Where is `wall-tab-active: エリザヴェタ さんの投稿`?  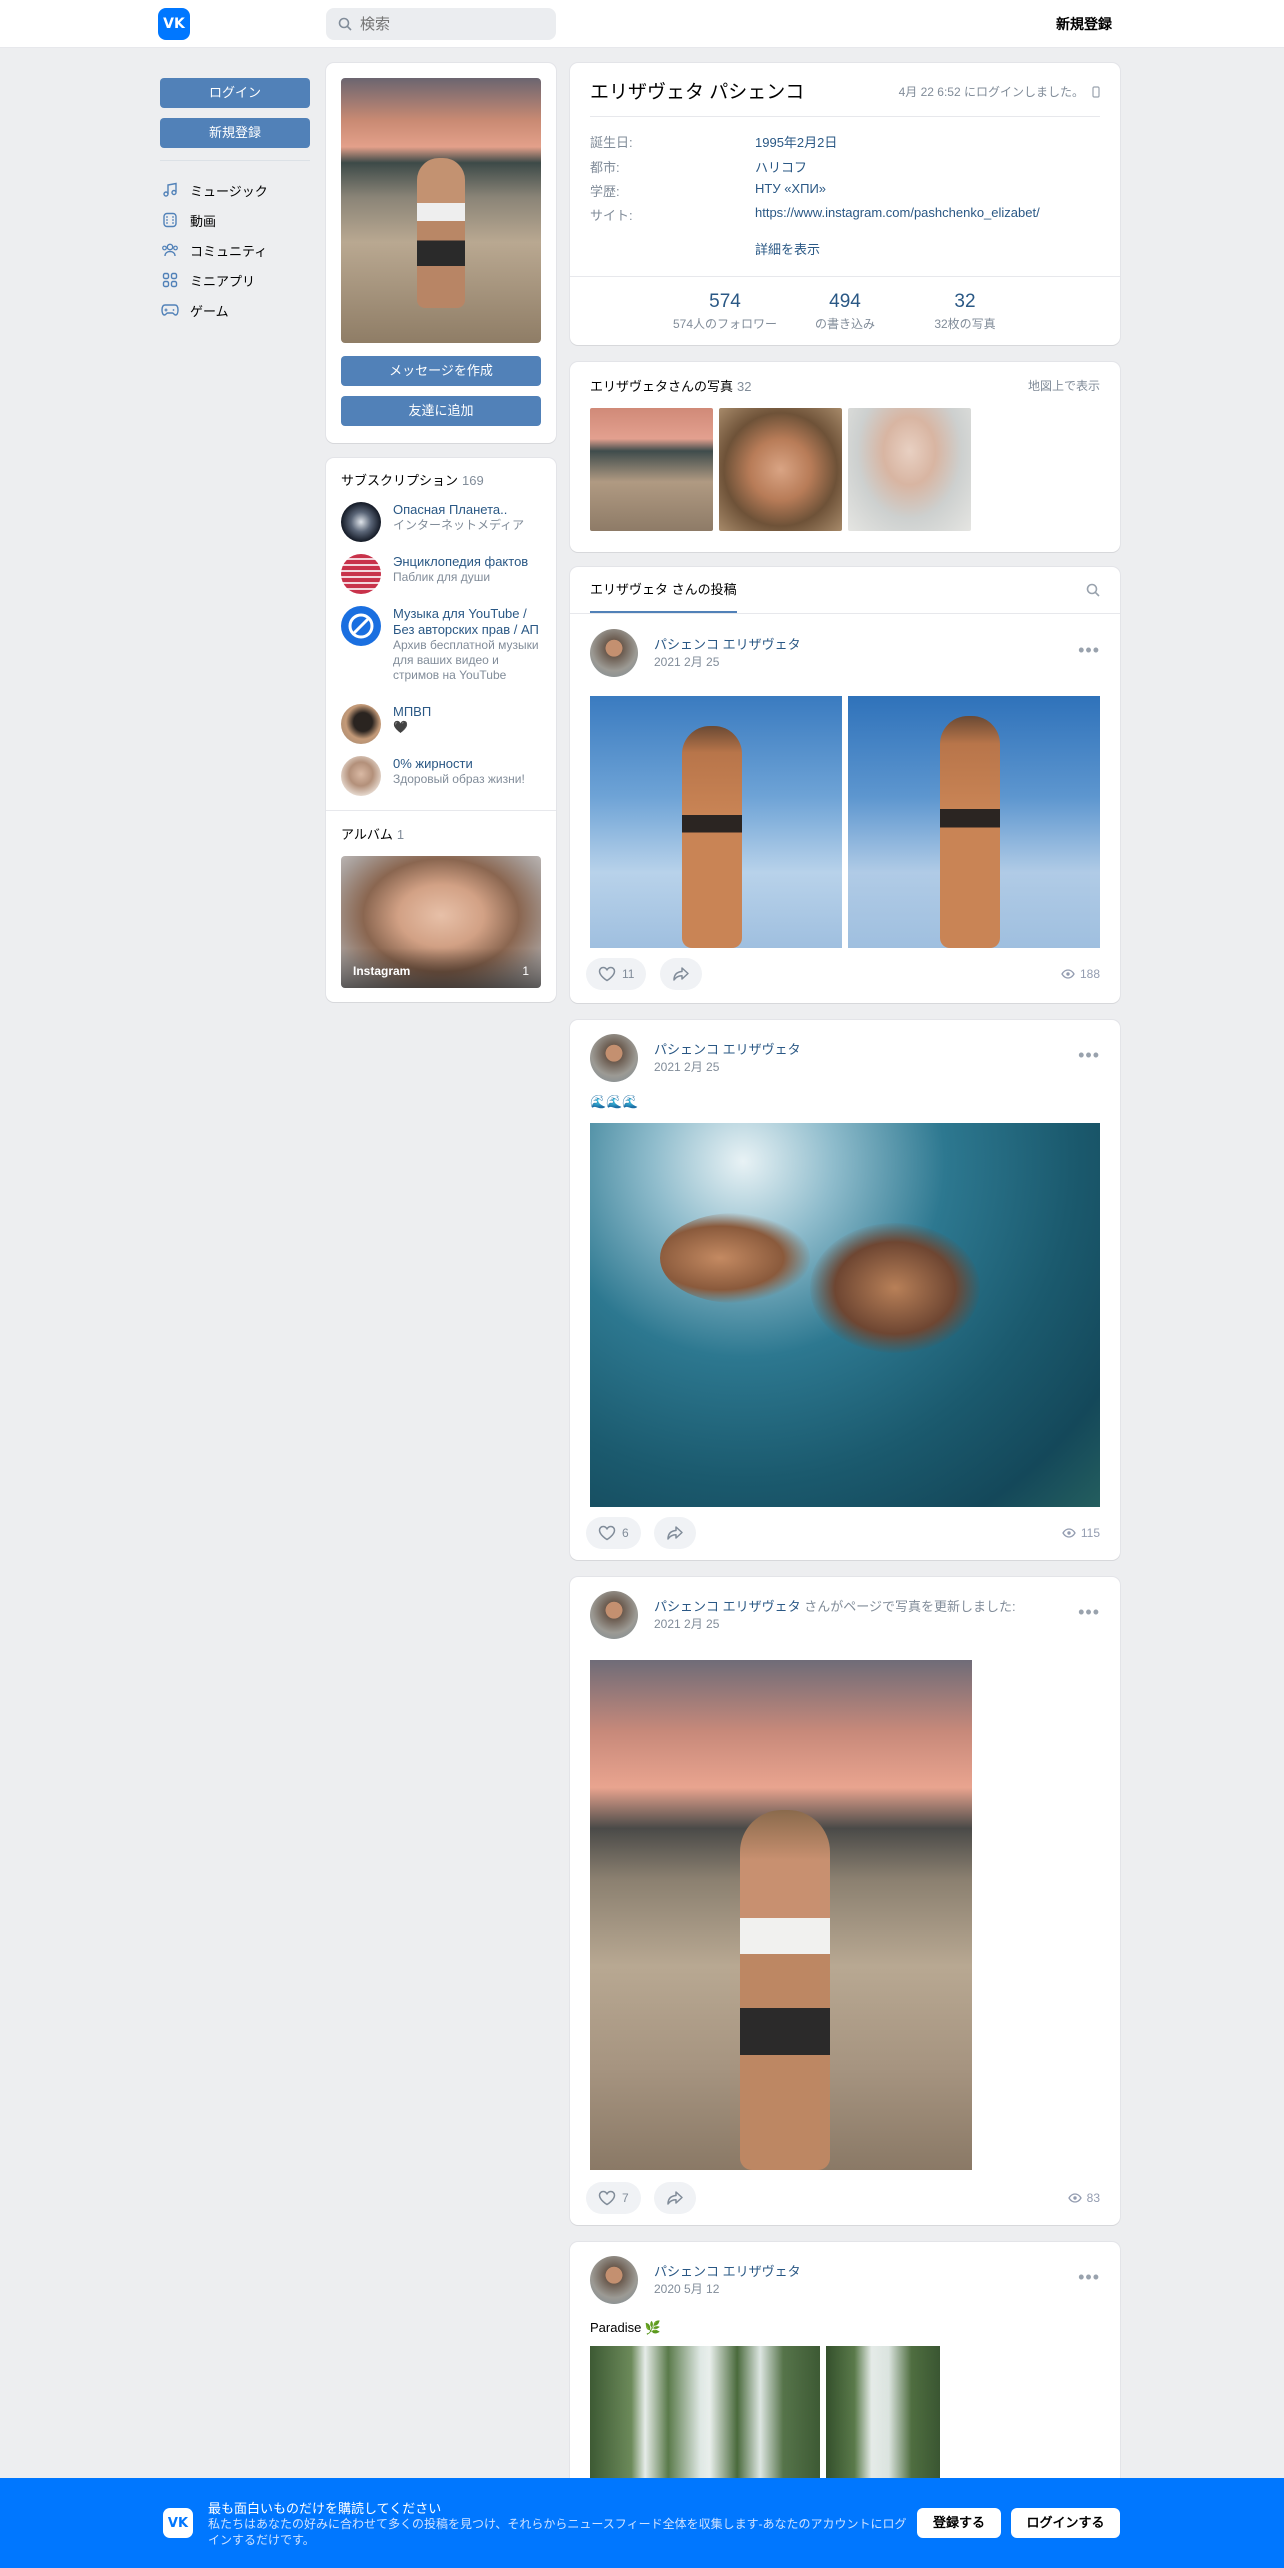 wall-tab-active: エリザヴェタ さんの投稿 is located at coordinates (663, 590).